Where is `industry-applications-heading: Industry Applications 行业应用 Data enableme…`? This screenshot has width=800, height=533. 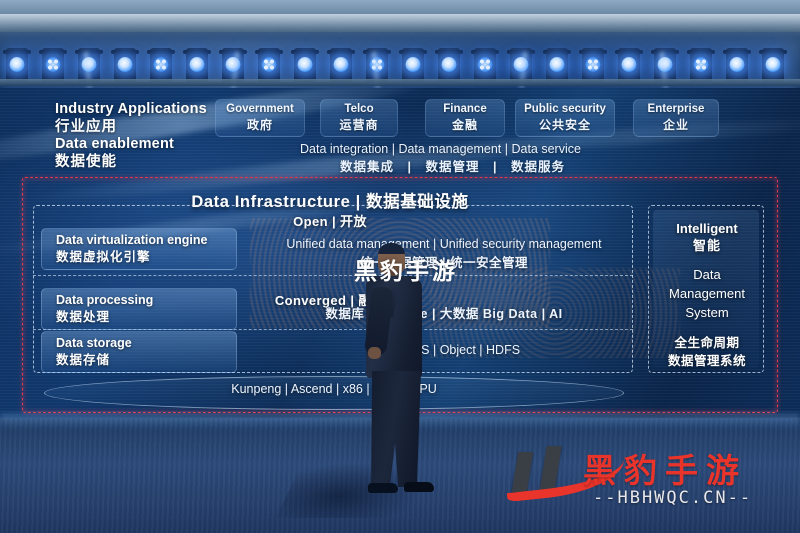 industry-applications-heading: Industry Applications 行业应用 Data enableme… is located at coordinates (131, 136).